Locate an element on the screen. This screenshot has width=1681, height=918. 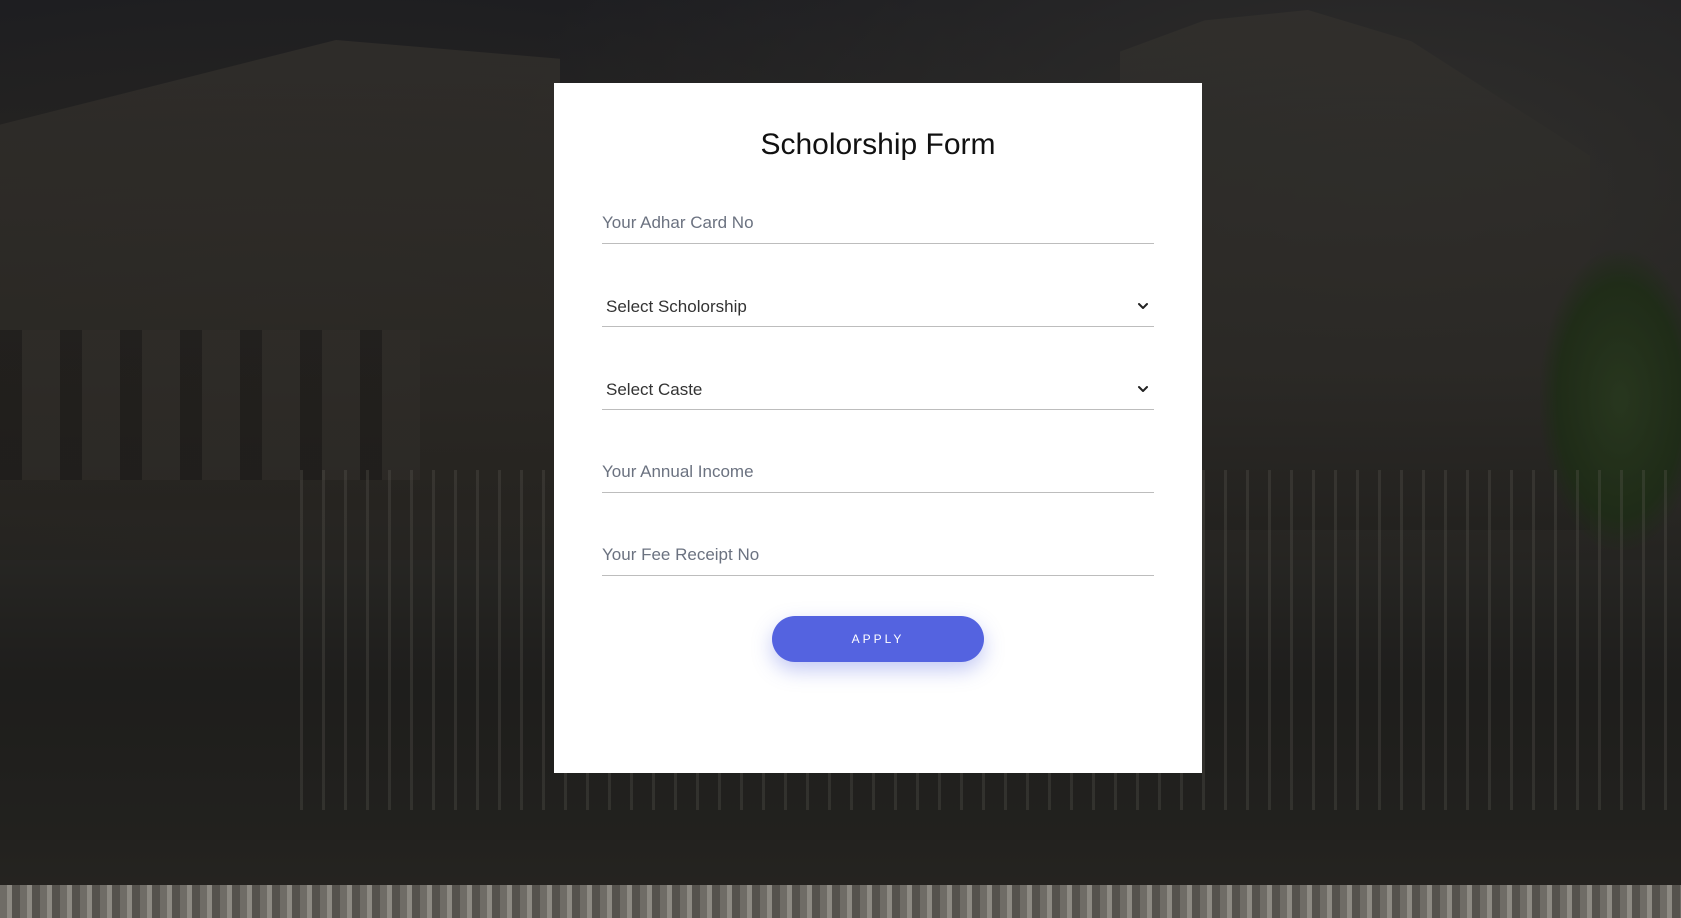
adhar-card-input is located at coordinates (878, 223).